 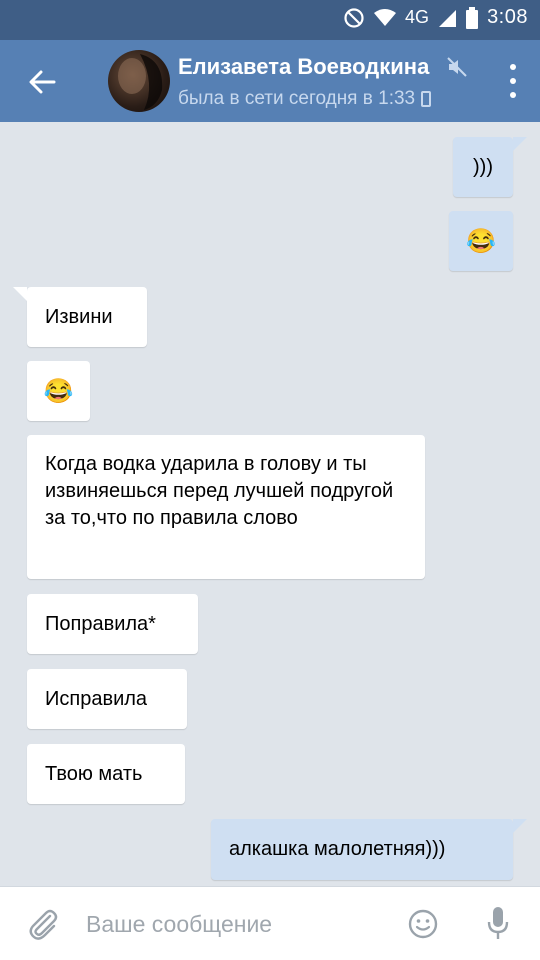 I want to click on message-bubble-out: 😂, so click(x=481, y=241).